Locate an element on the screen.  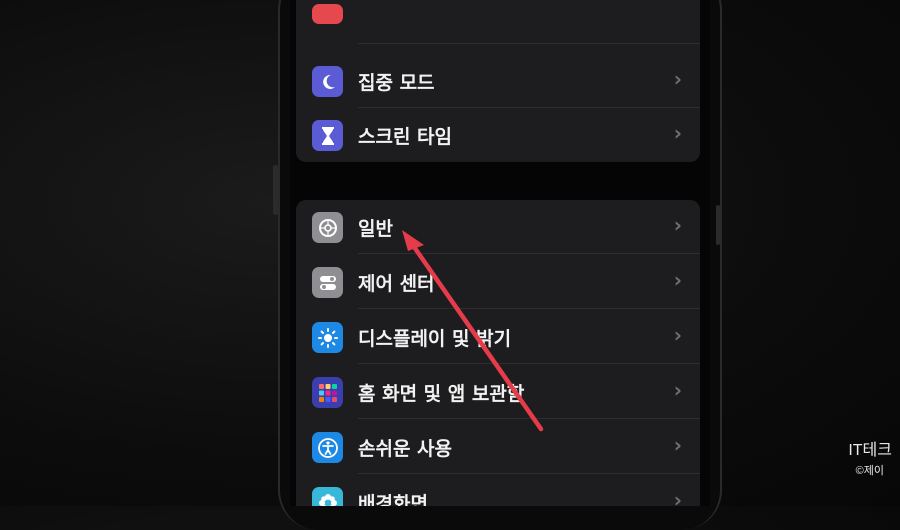
settings-row-home-screen: 홈 화면 및 앱 보관함 › is located at coordinates (498, 392).